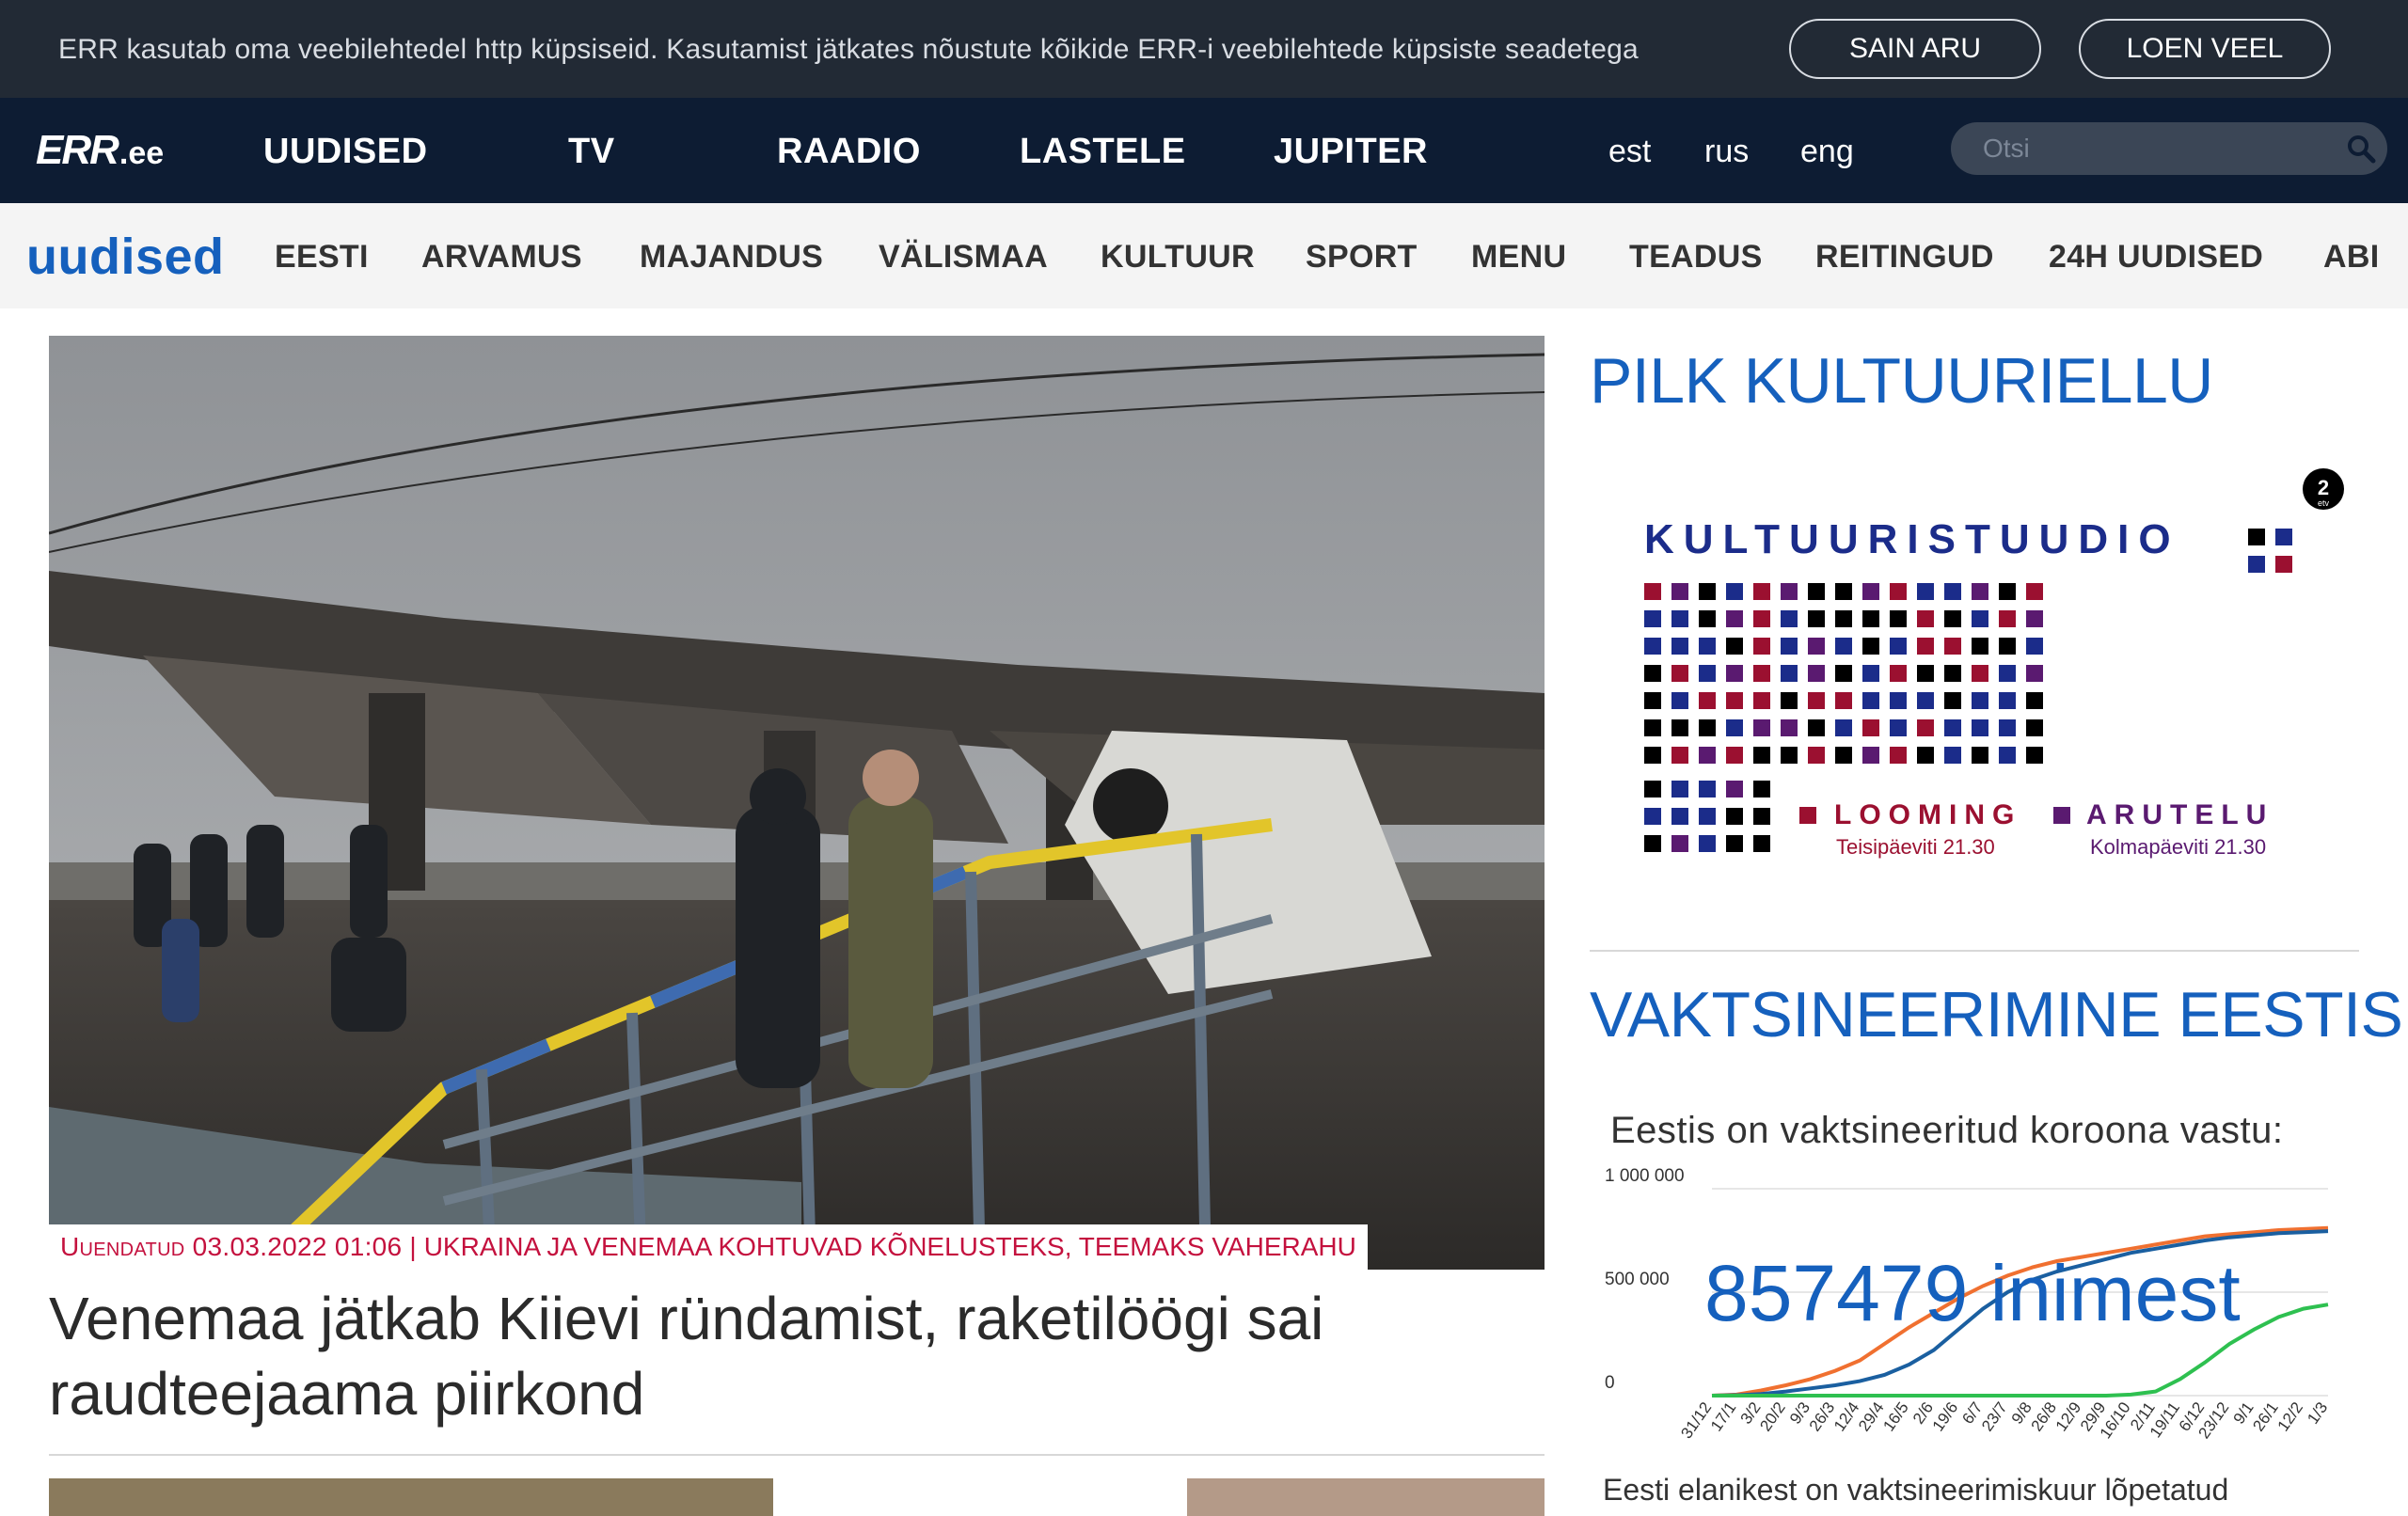 The image size is (2408, 1516). Describe the element at coordinates (1362, 257) in the screenshot. I see `secnav-sport: SPORT` at that location.